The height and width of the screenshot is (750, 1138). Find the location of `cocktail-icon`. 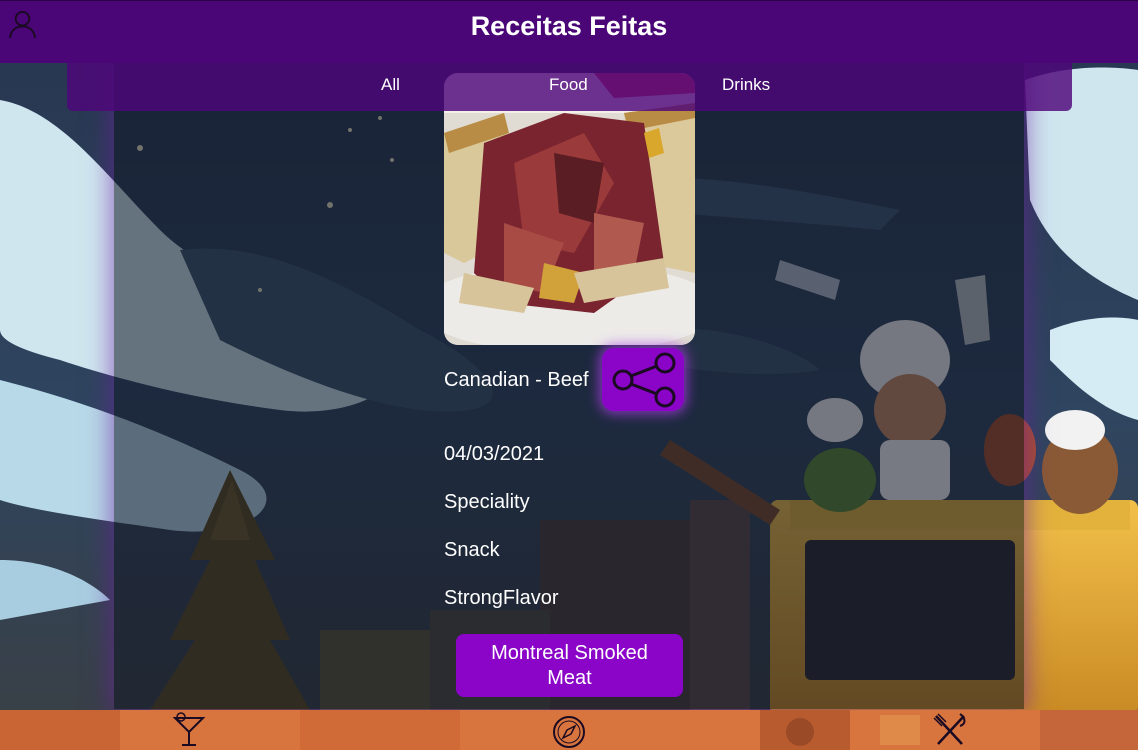

cocktail-icon is located at coordinates (189, 730).